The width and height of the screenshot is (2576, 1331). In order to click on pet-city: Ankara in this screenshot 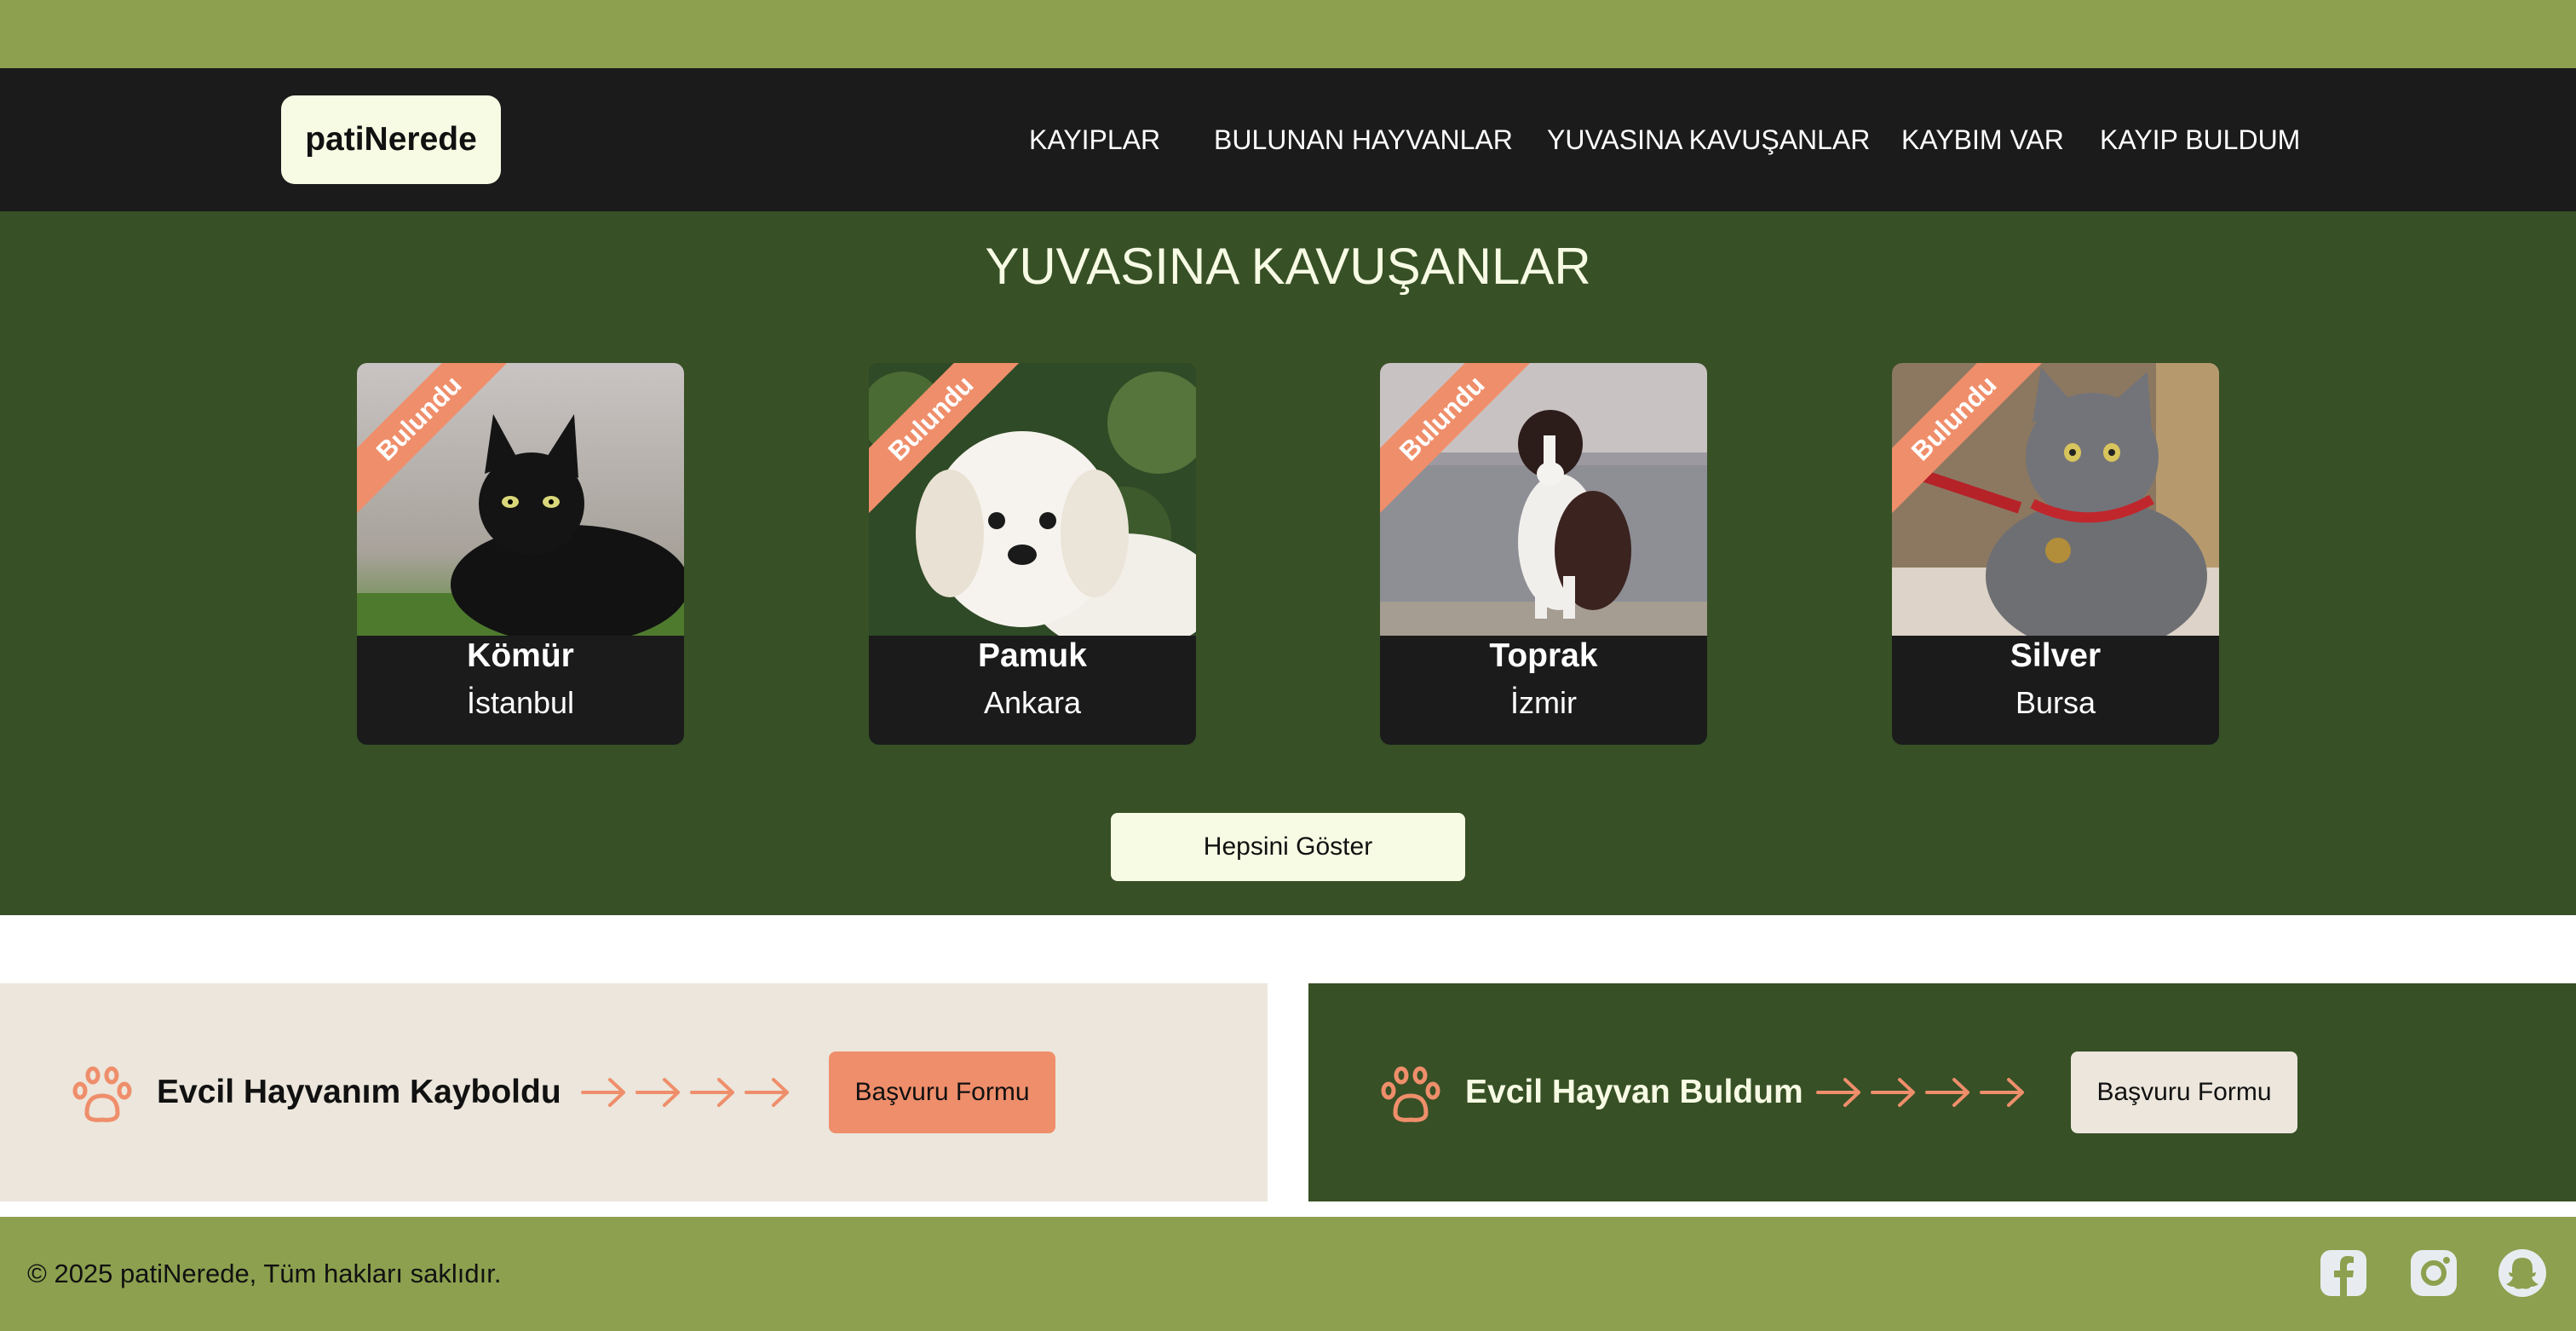, I will do `click(1033, 703)`.